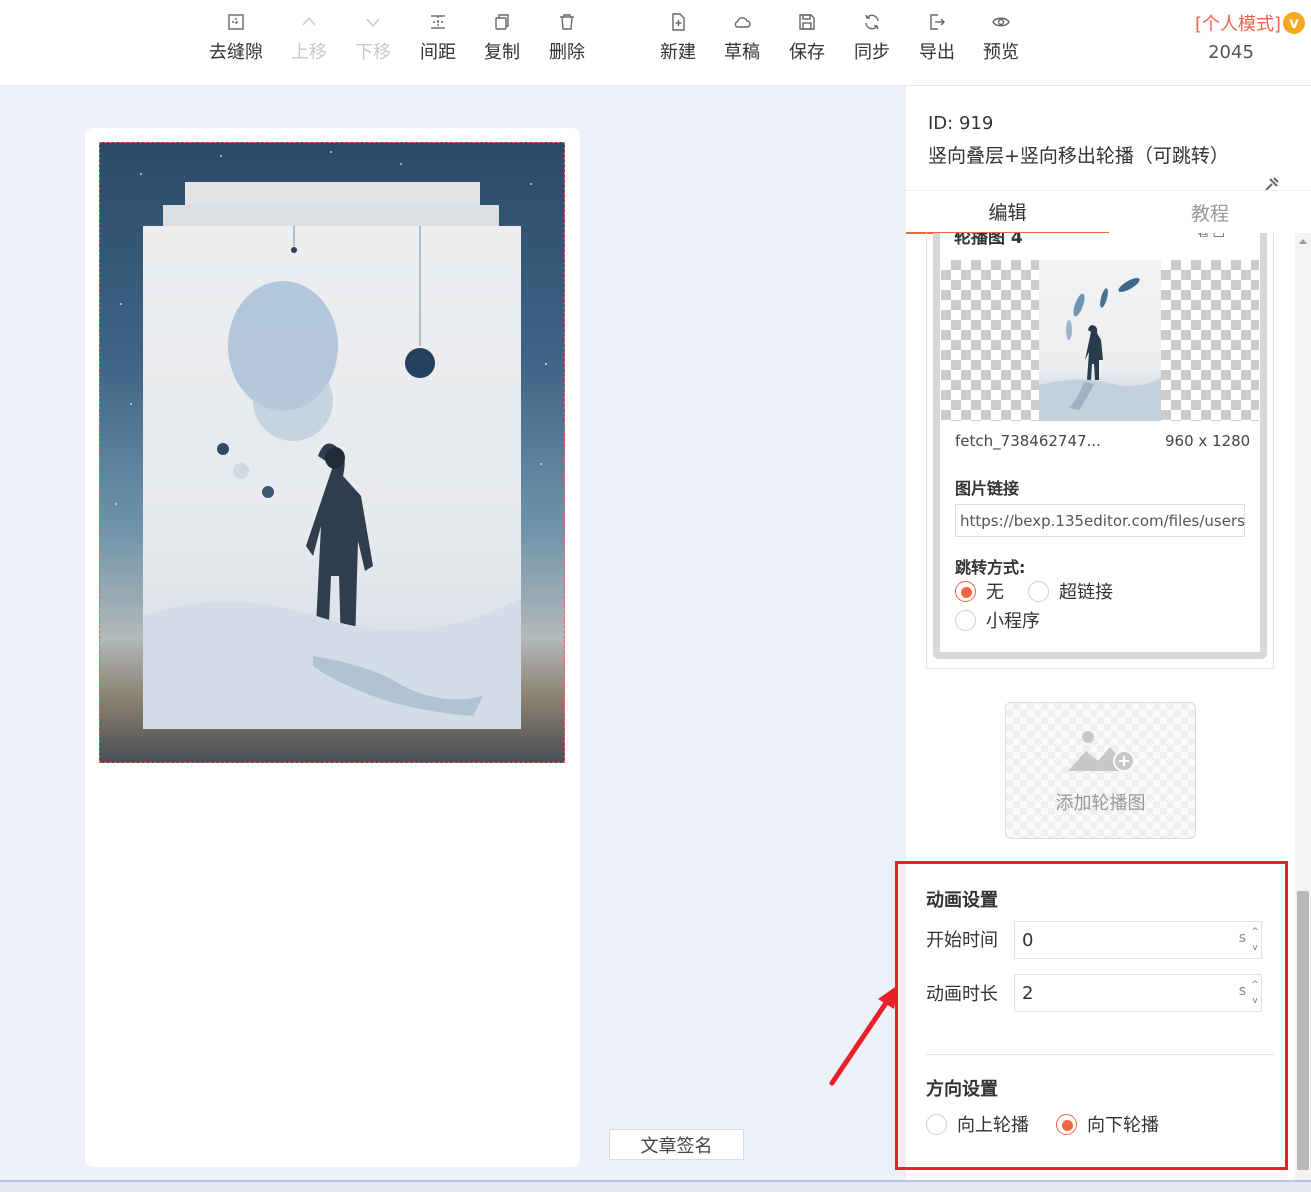  What do you see at coordinates (1231, 52) in the screenshot?
I see `mode-number: 2045` at bounding box center [1231, 52].